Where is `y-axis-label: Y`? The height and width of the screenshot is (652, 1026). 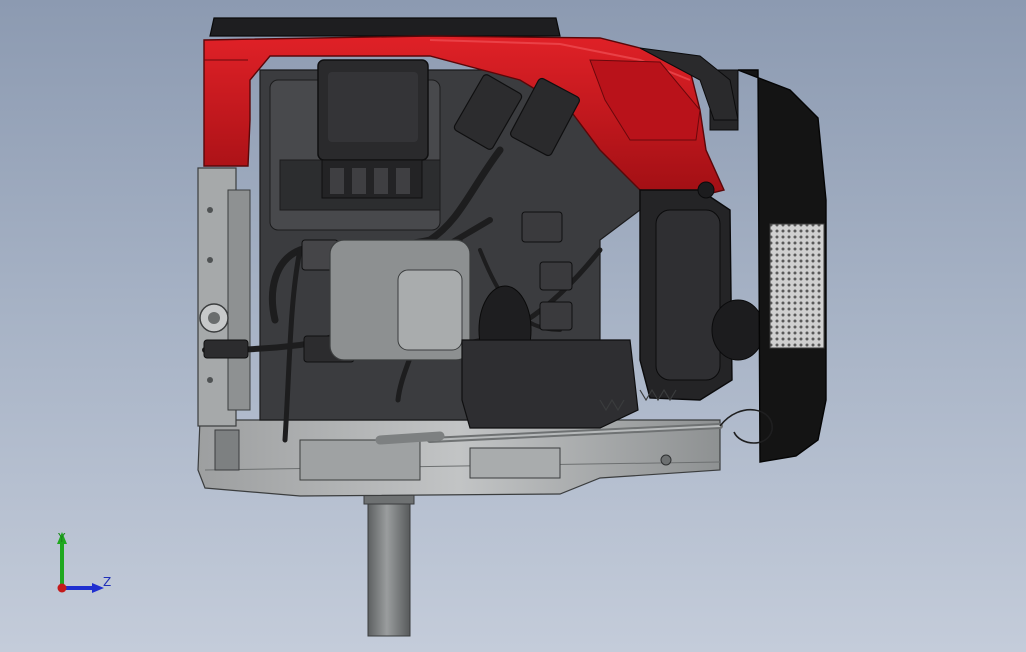 y-axis-label: Y is located at coordinates (62, 538).